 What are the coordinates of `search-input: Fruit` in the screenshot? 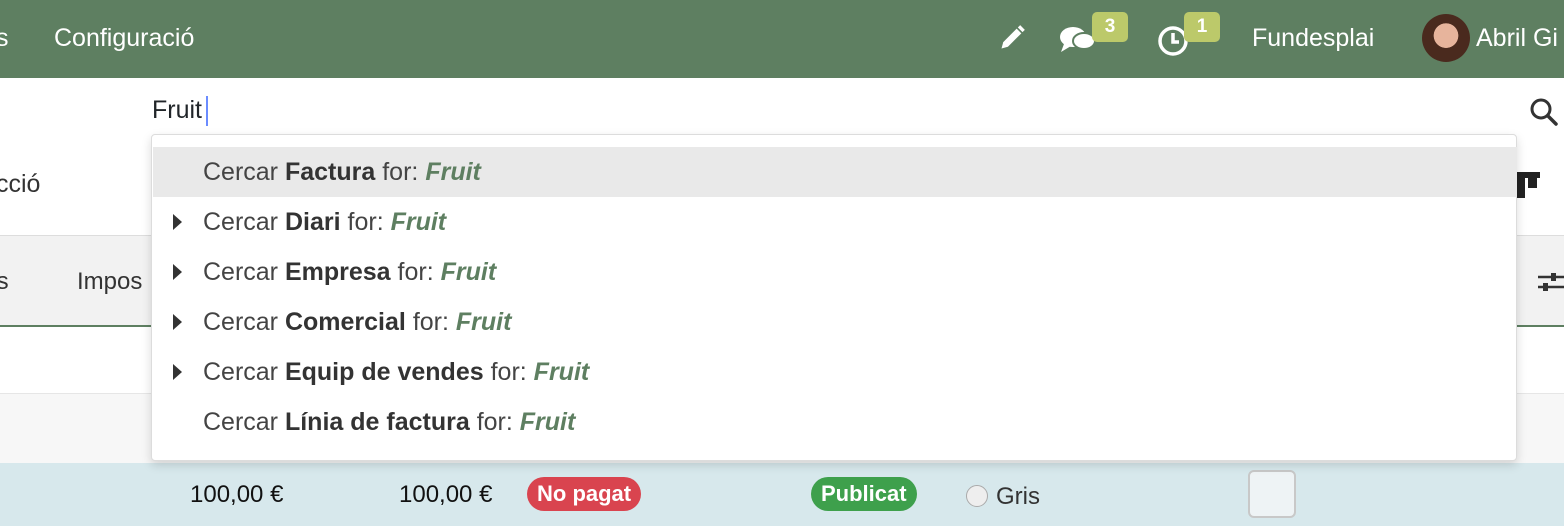 It's located at (177, 110).